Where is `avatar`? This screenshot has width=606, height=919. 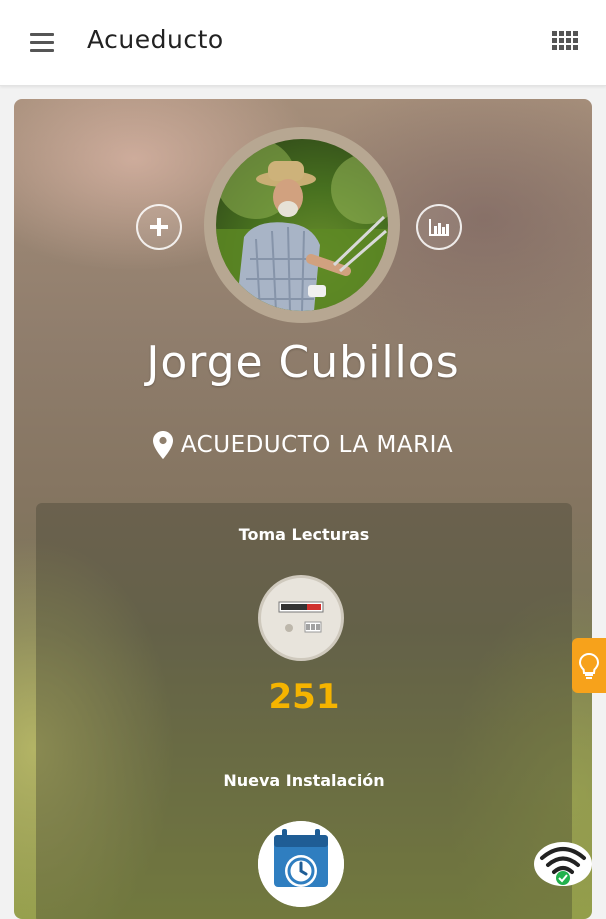 avatar is located at coordinates (302, 225).